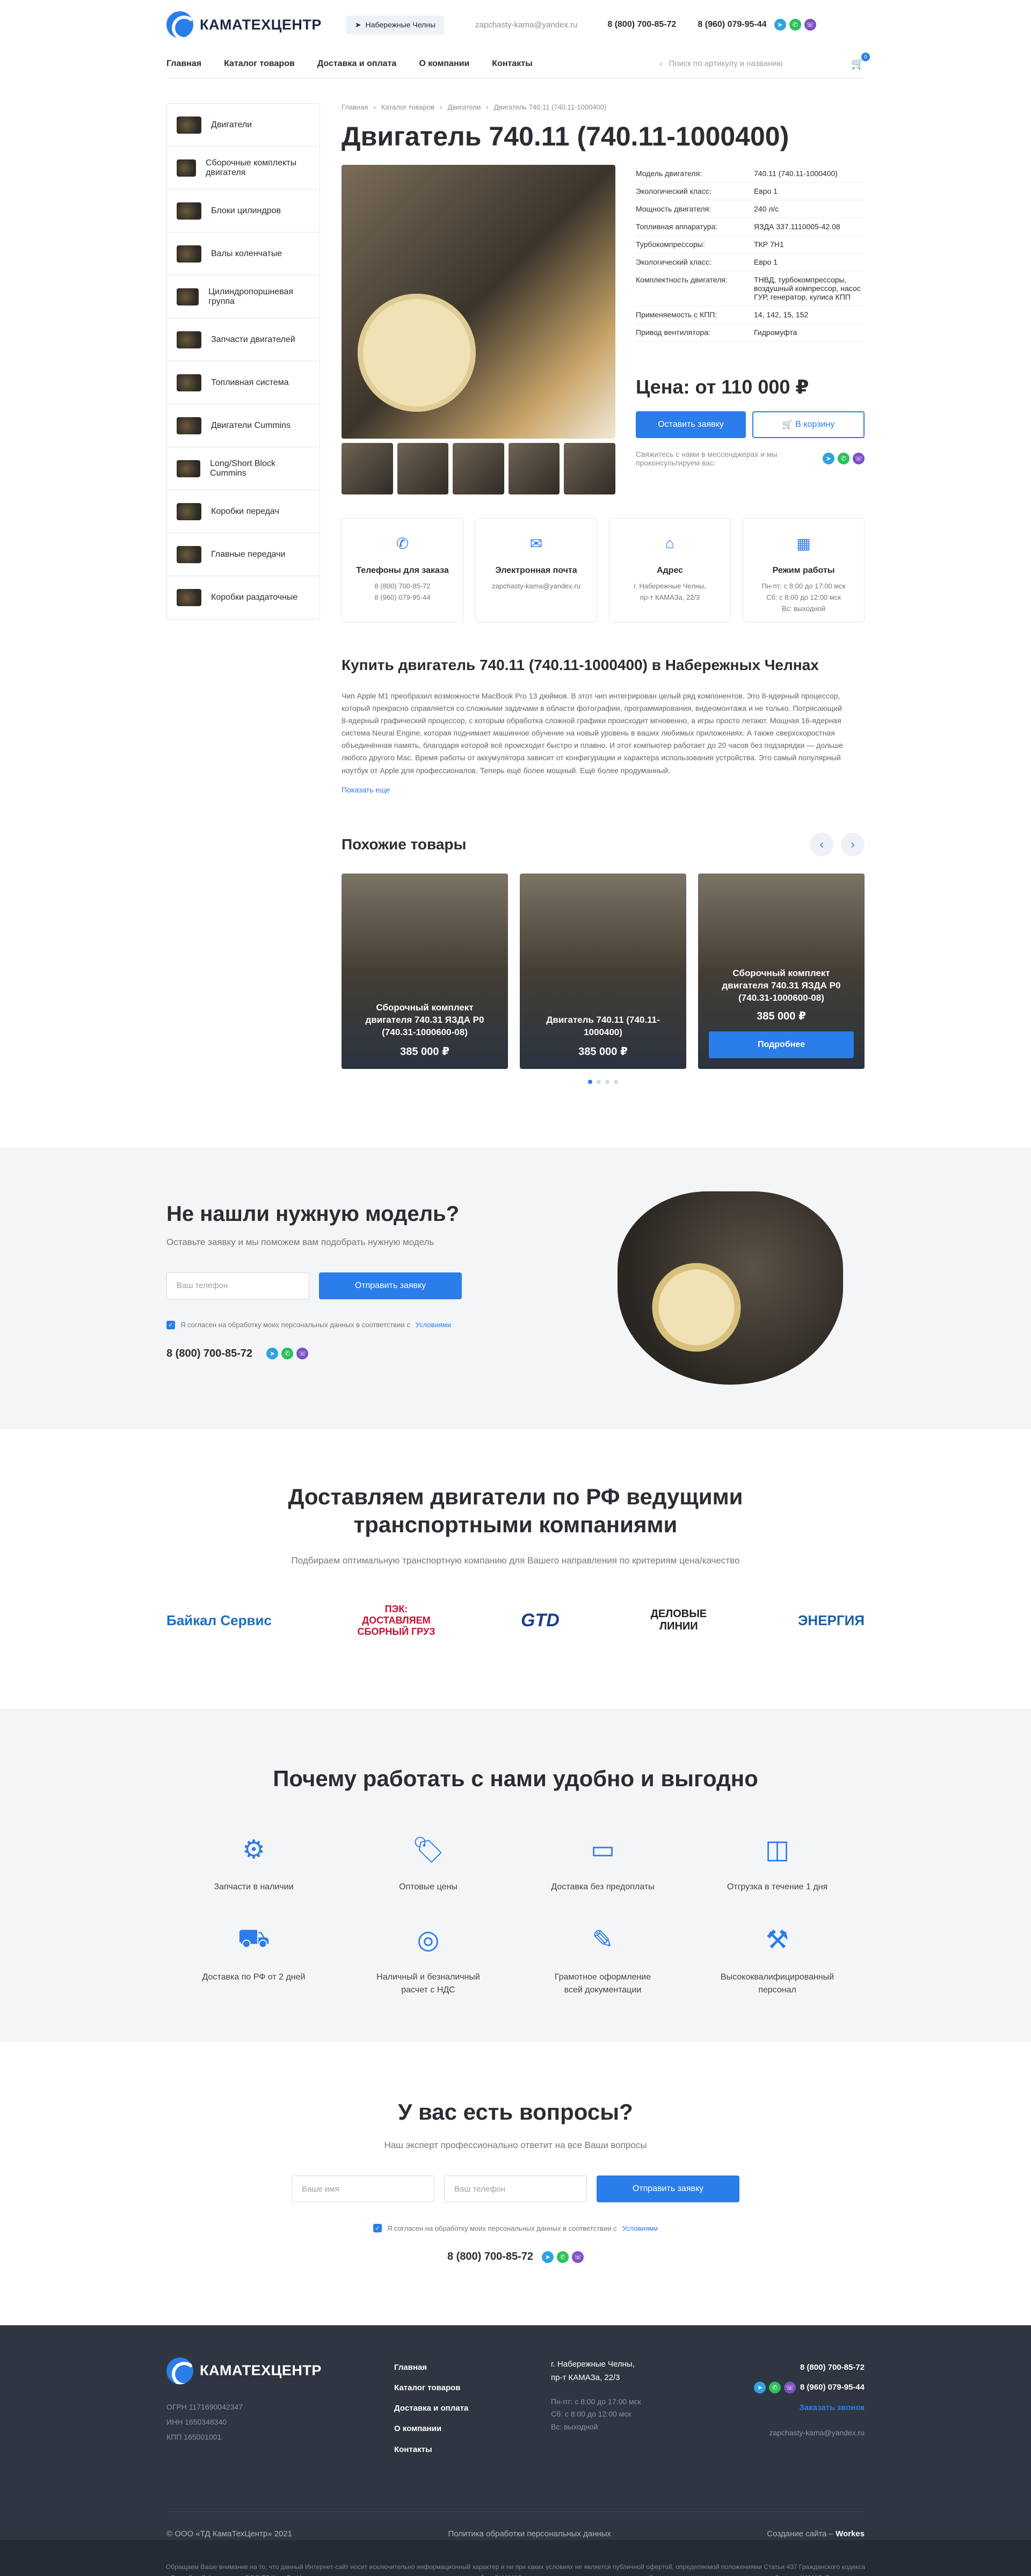 Image resolution: width=1031 pixels, height=2576 pixels. Describe the element at coordinates (243, 554) in the screenshot. I see `sidebar-item-axles: Главные передачи` at that location.